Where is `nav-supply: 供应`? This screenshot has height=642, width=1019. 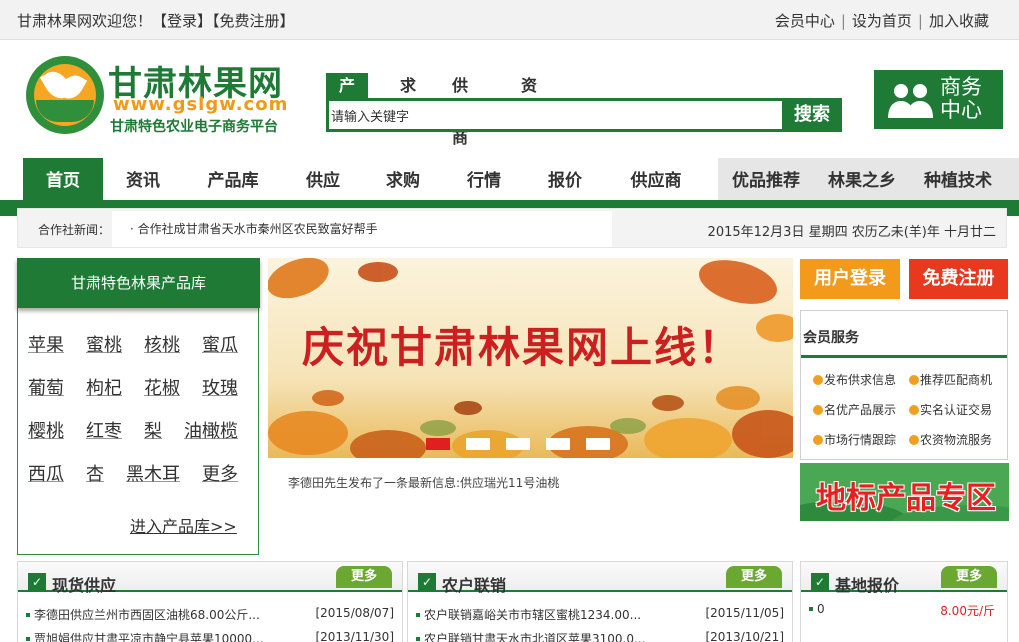 nav-supply: 供应 is located at coordinates (323, 179).